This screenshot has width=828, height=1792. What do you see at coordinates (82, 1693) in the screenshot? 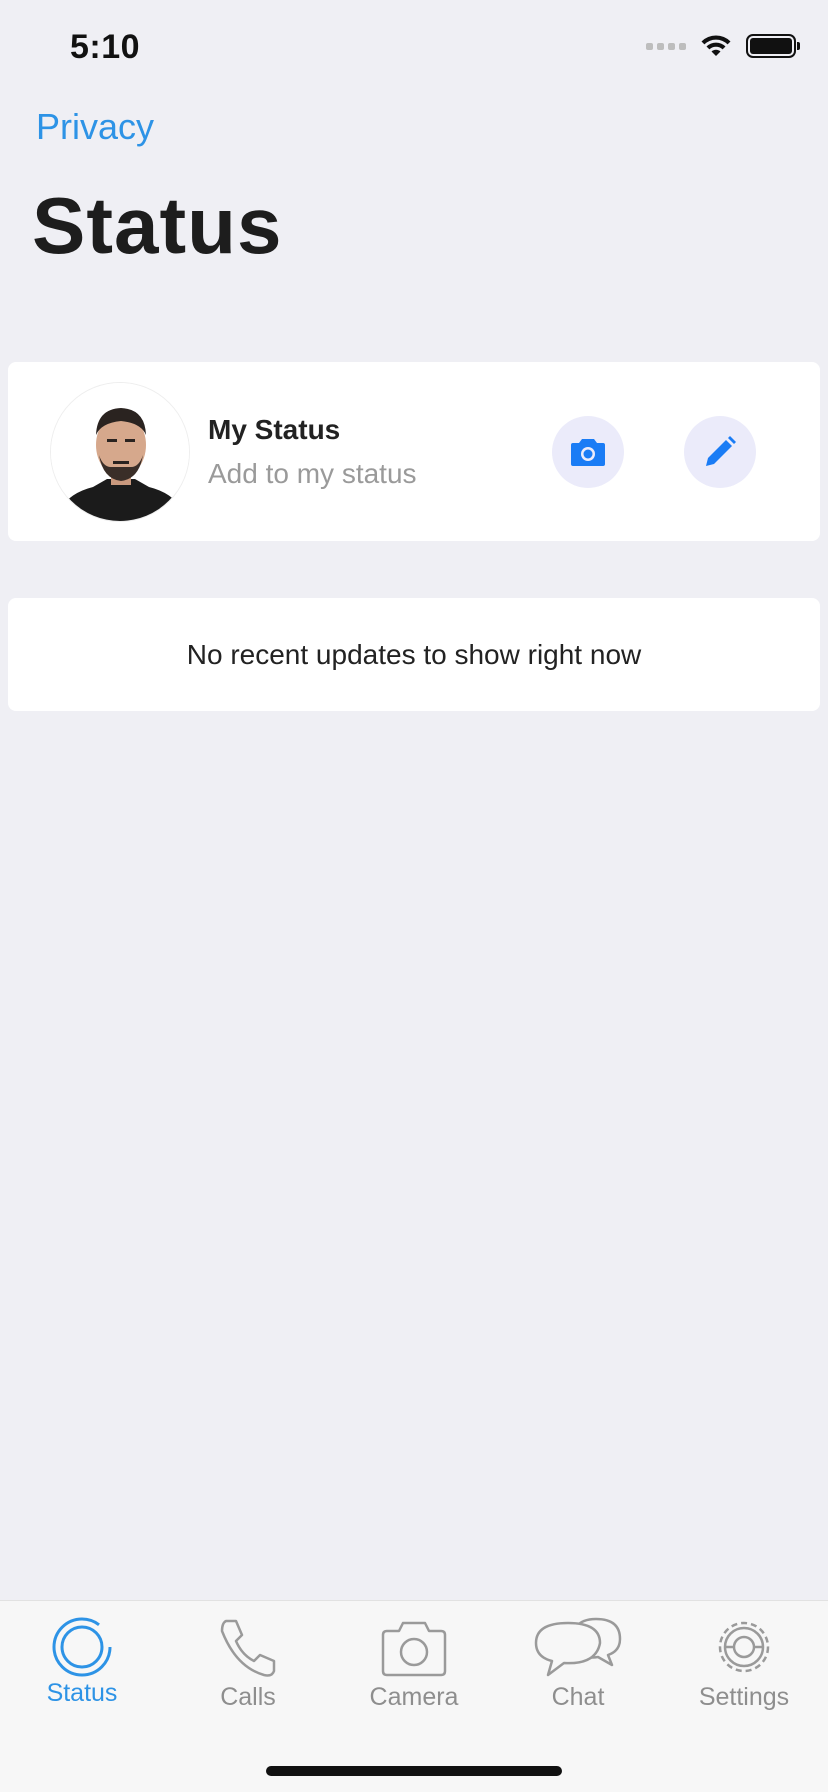
I see `tab-status-label: Status` at bounding box center [82, 1693].